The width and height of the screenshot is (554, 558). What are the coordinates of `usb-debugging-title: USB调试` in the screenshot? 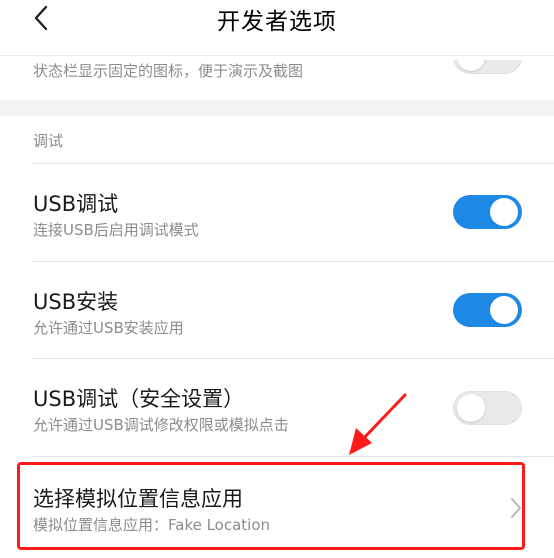 It's located at (76, 204).